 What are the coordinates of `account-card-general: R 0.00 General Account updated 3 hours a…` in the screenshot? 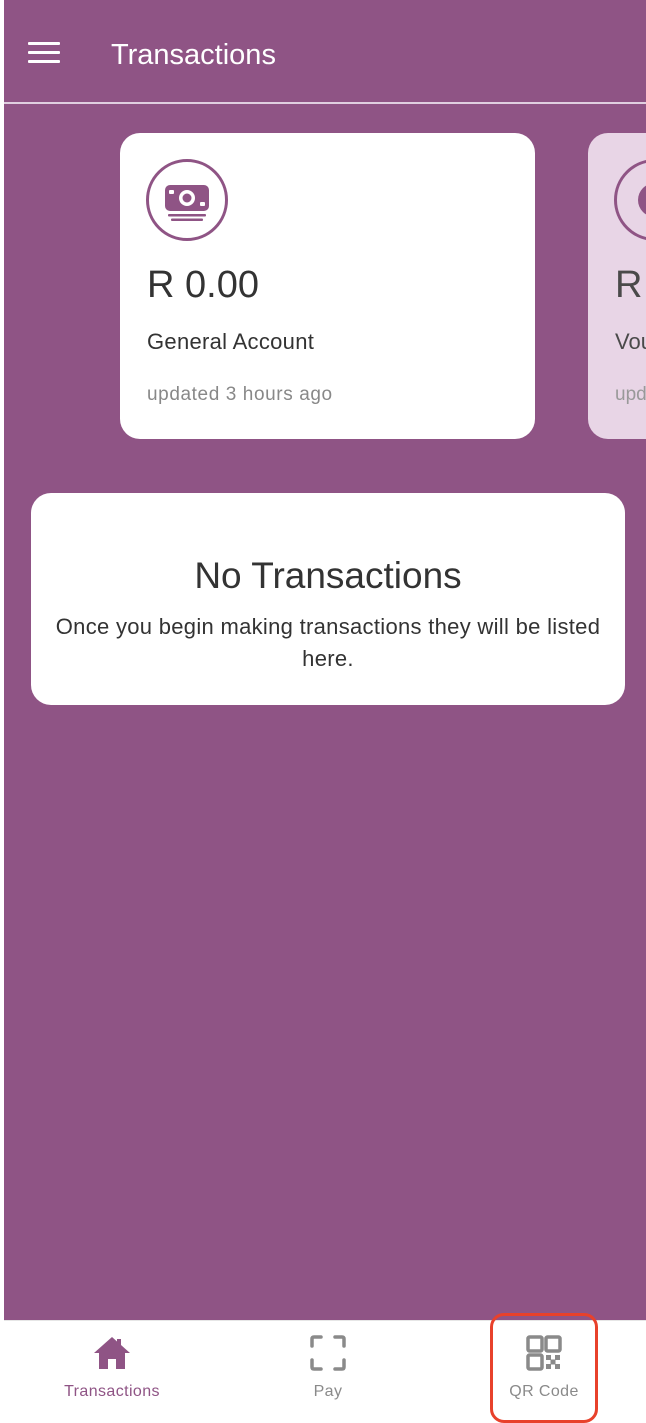 It's located at (327, 286).